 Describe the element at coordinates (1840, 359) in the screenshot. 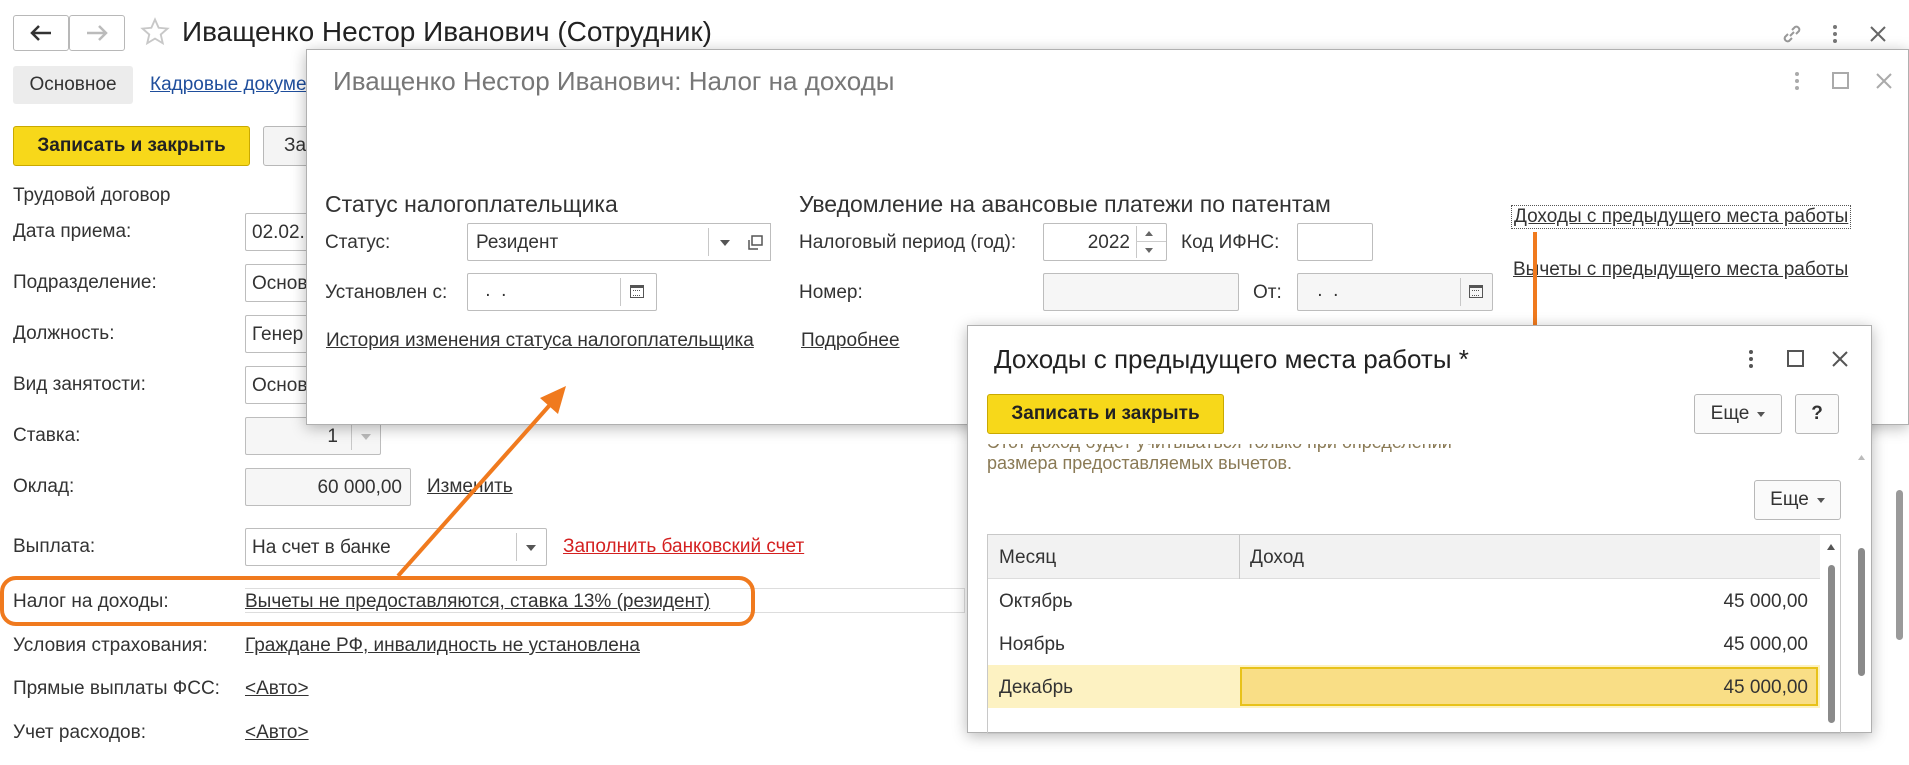

I see `close-icon` at that location.